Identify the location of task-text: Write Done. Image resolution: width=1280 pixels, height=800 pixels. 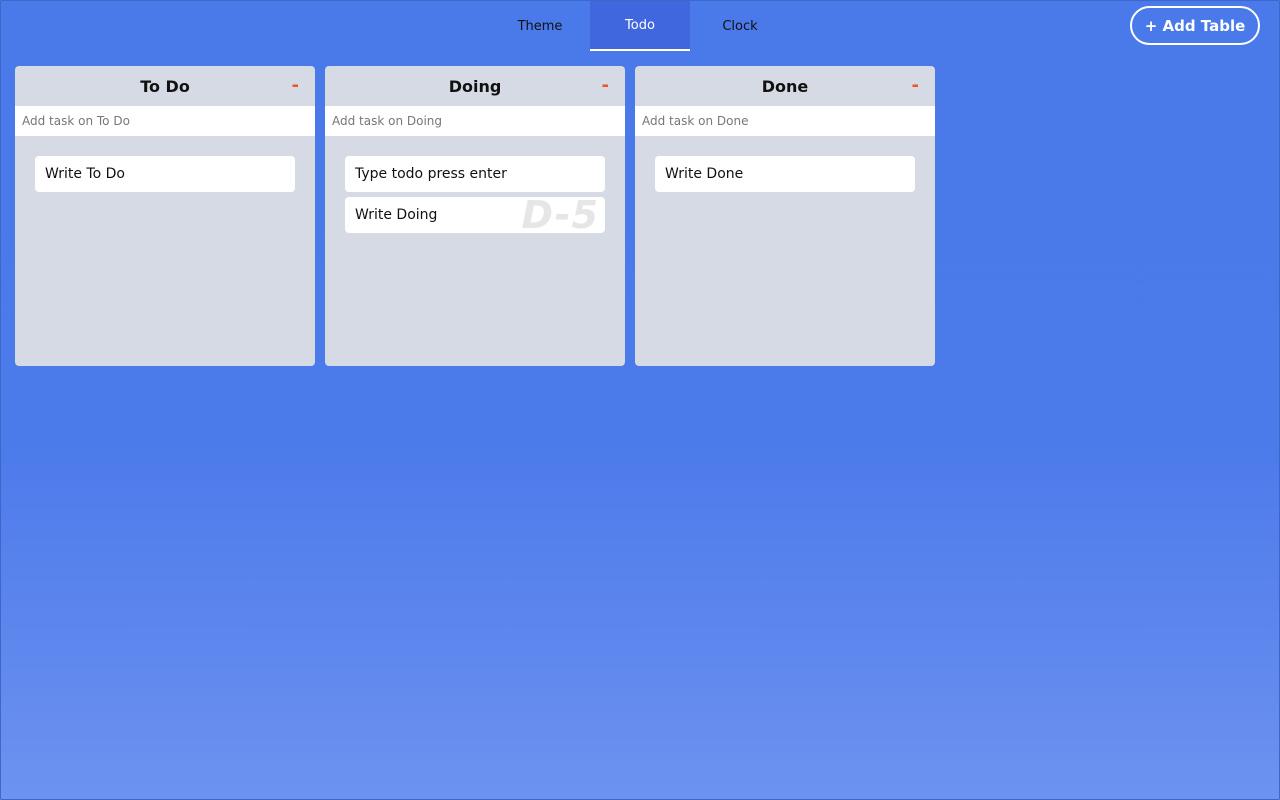
(704, 174).